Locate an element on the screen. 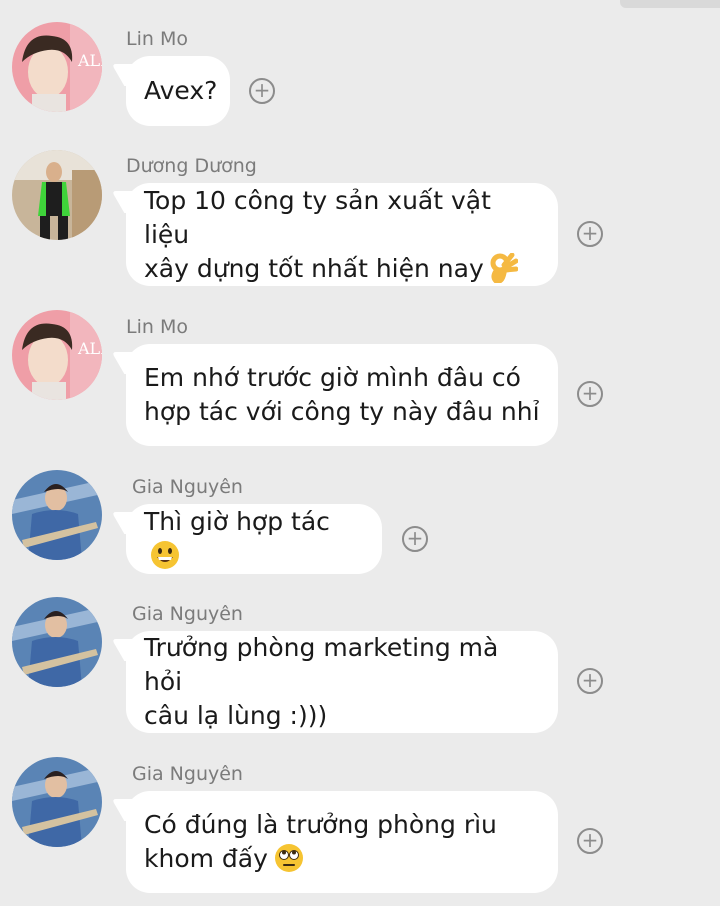  message-bubble: Avex? is located at coordinates (178, 91).